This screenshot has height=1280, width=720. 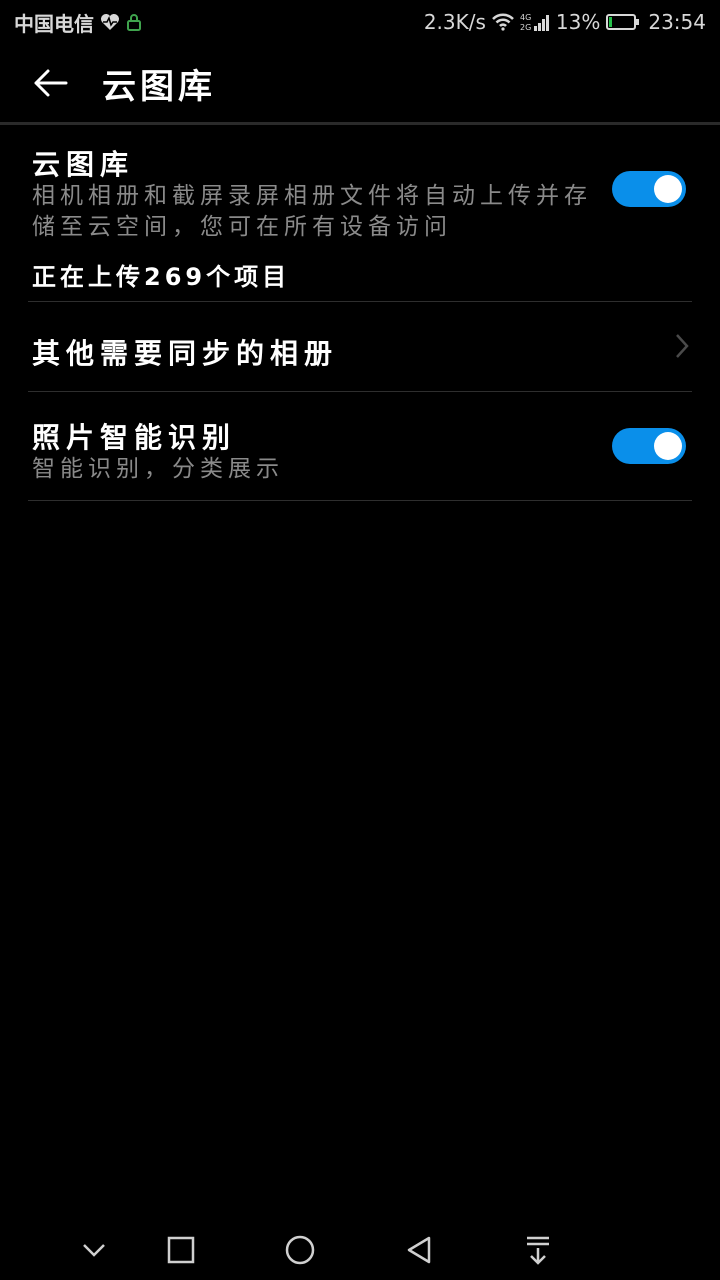 What do you see at coordinates (623, 22) in the screenshot?
I see `battery-icon` at bounding box center [623, 22].